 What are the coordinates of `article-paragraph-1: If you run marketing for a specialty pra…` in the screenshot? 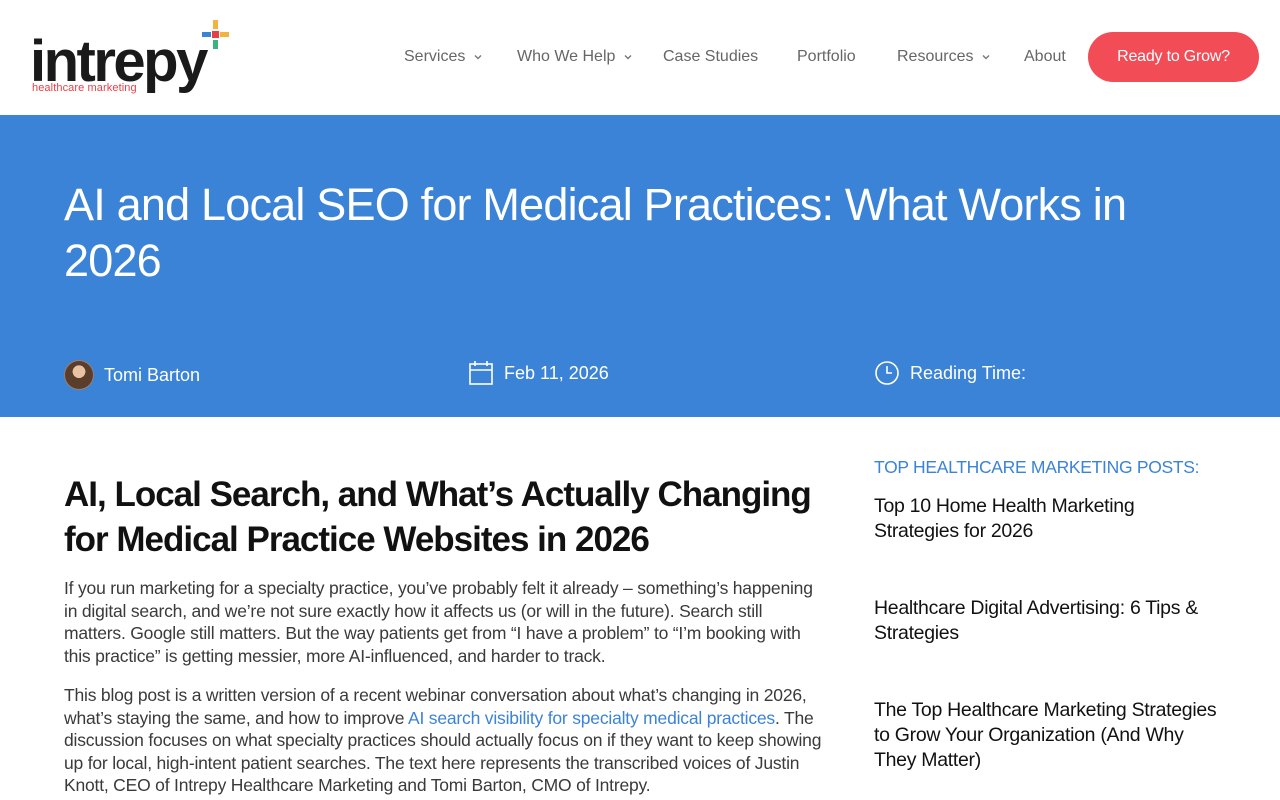 It's located at (438, 622).